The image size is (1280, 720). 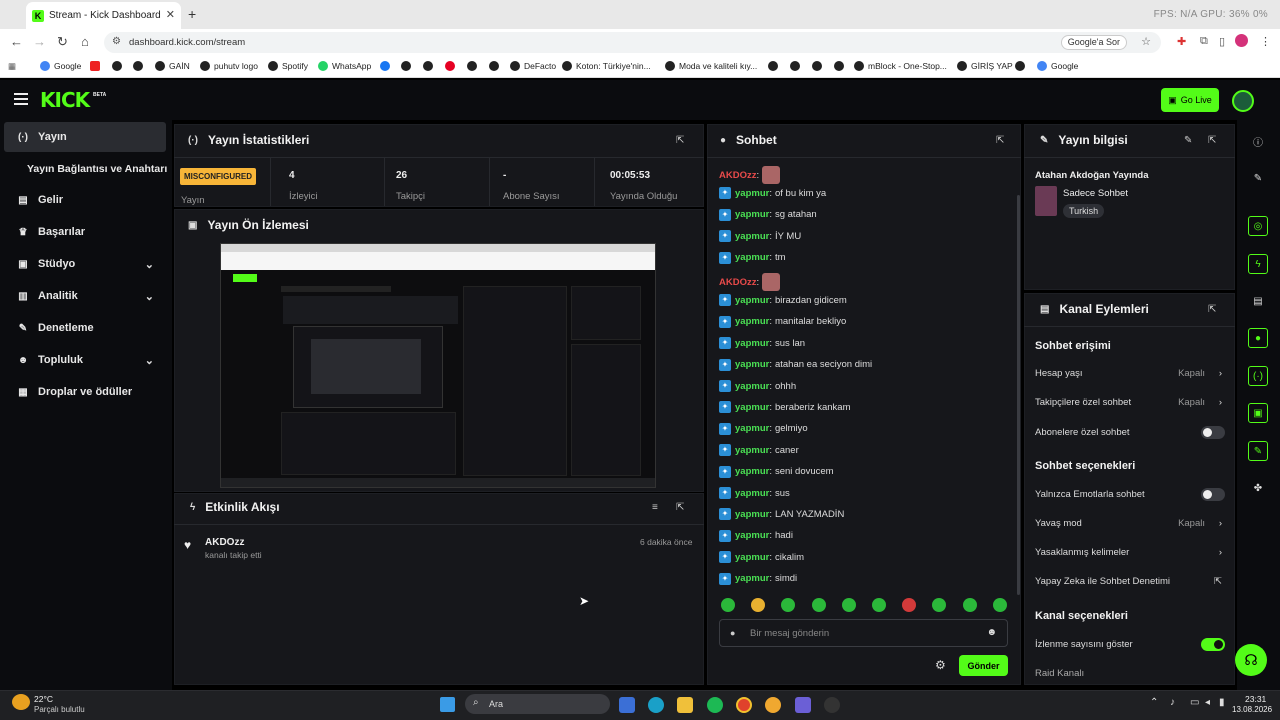 What do you see at coordinates (1258, 338) in the screenshot?
I see `chat-widget-icon: ●` at bounding box center [1258, 338].